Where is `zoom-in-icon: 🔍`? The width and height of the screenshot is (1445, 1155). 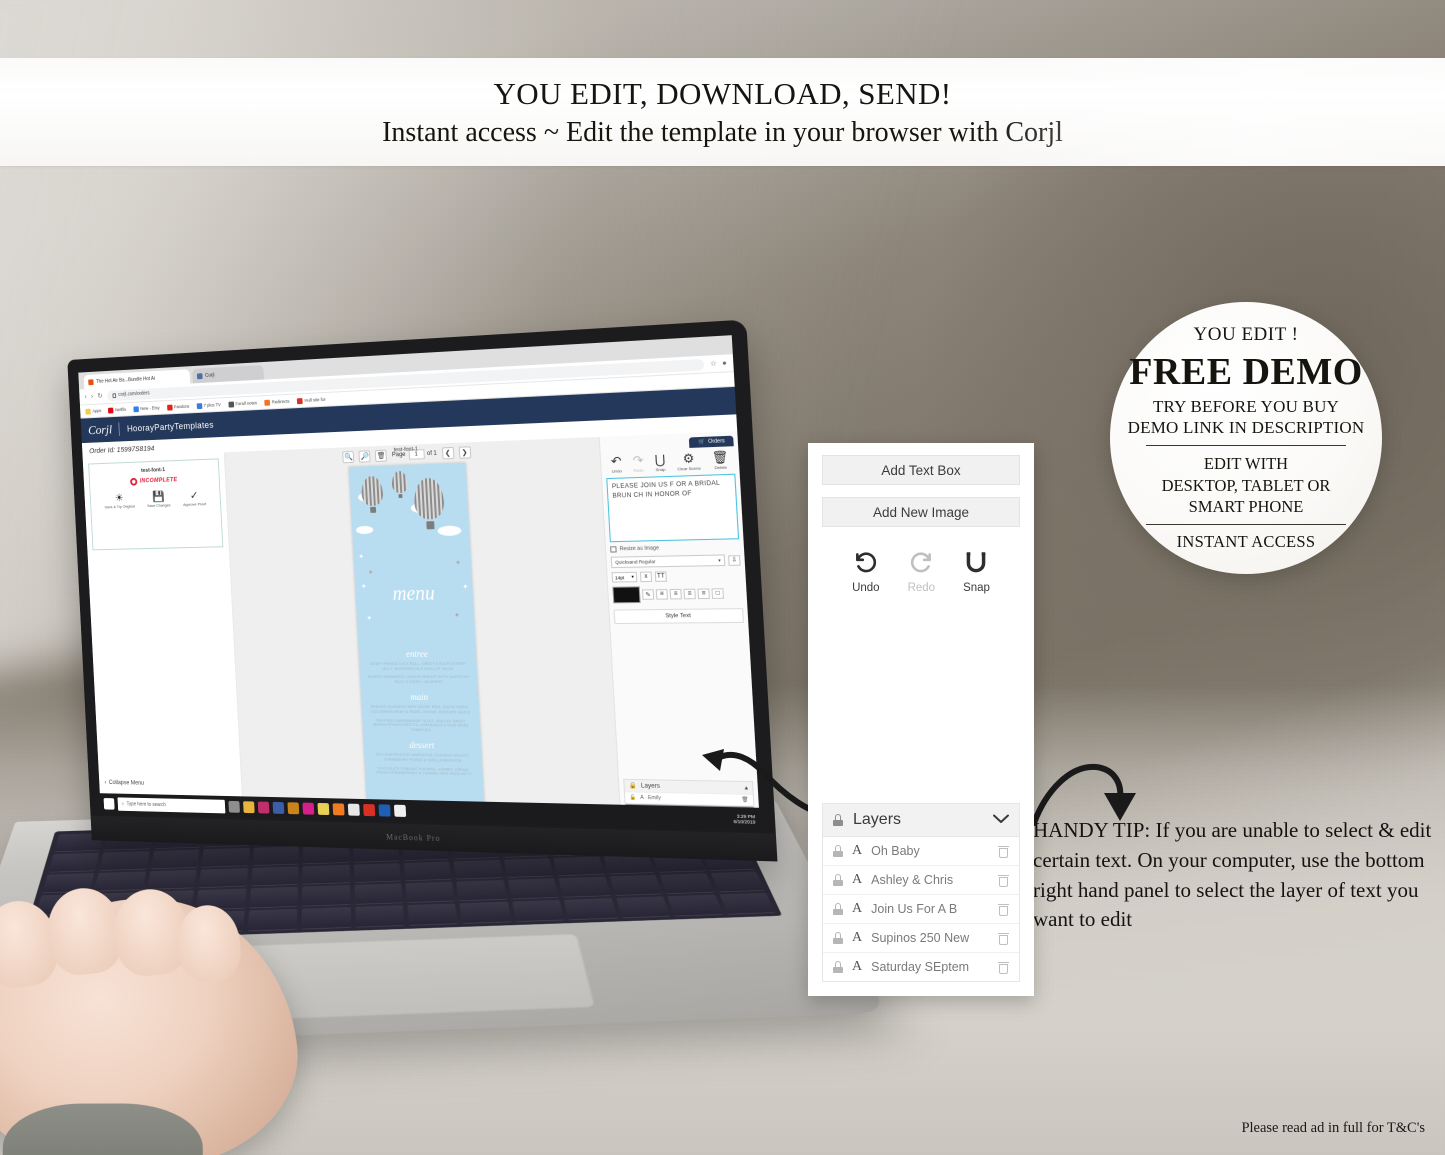 zoom-in-icon: 🔍 is located at coordinates (348, 457).